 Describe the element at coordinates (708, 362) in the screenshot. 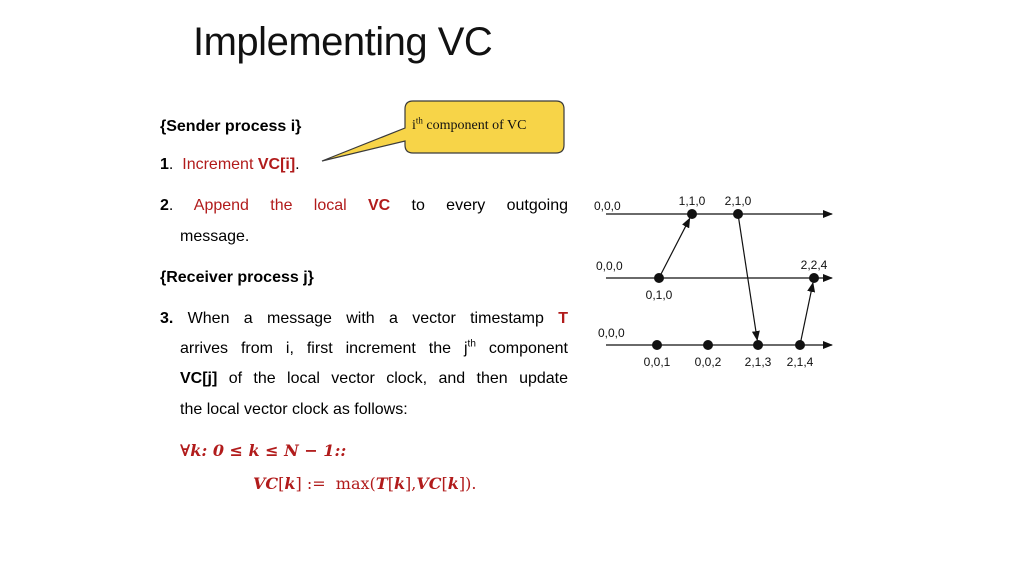

I see `event-clock-label: 0,0,2` at that location.